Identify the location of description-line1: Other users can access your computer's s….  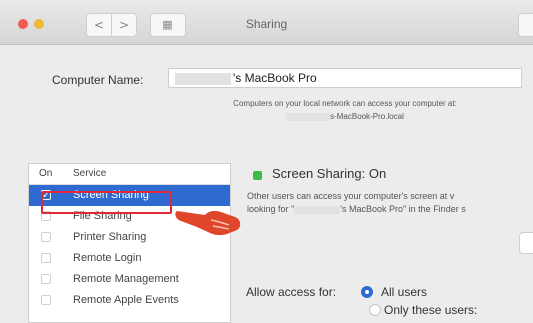
(351, 196).